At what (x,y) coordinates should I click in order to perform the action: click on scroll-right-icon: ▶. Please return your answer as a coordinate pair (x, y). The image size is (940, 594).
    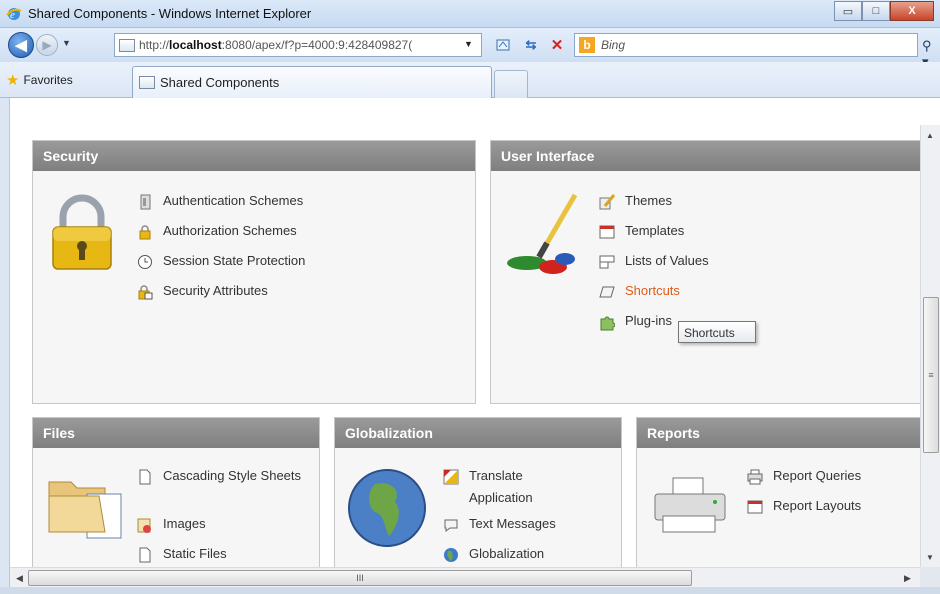
    Looking at the image, I should click on (907, 578).